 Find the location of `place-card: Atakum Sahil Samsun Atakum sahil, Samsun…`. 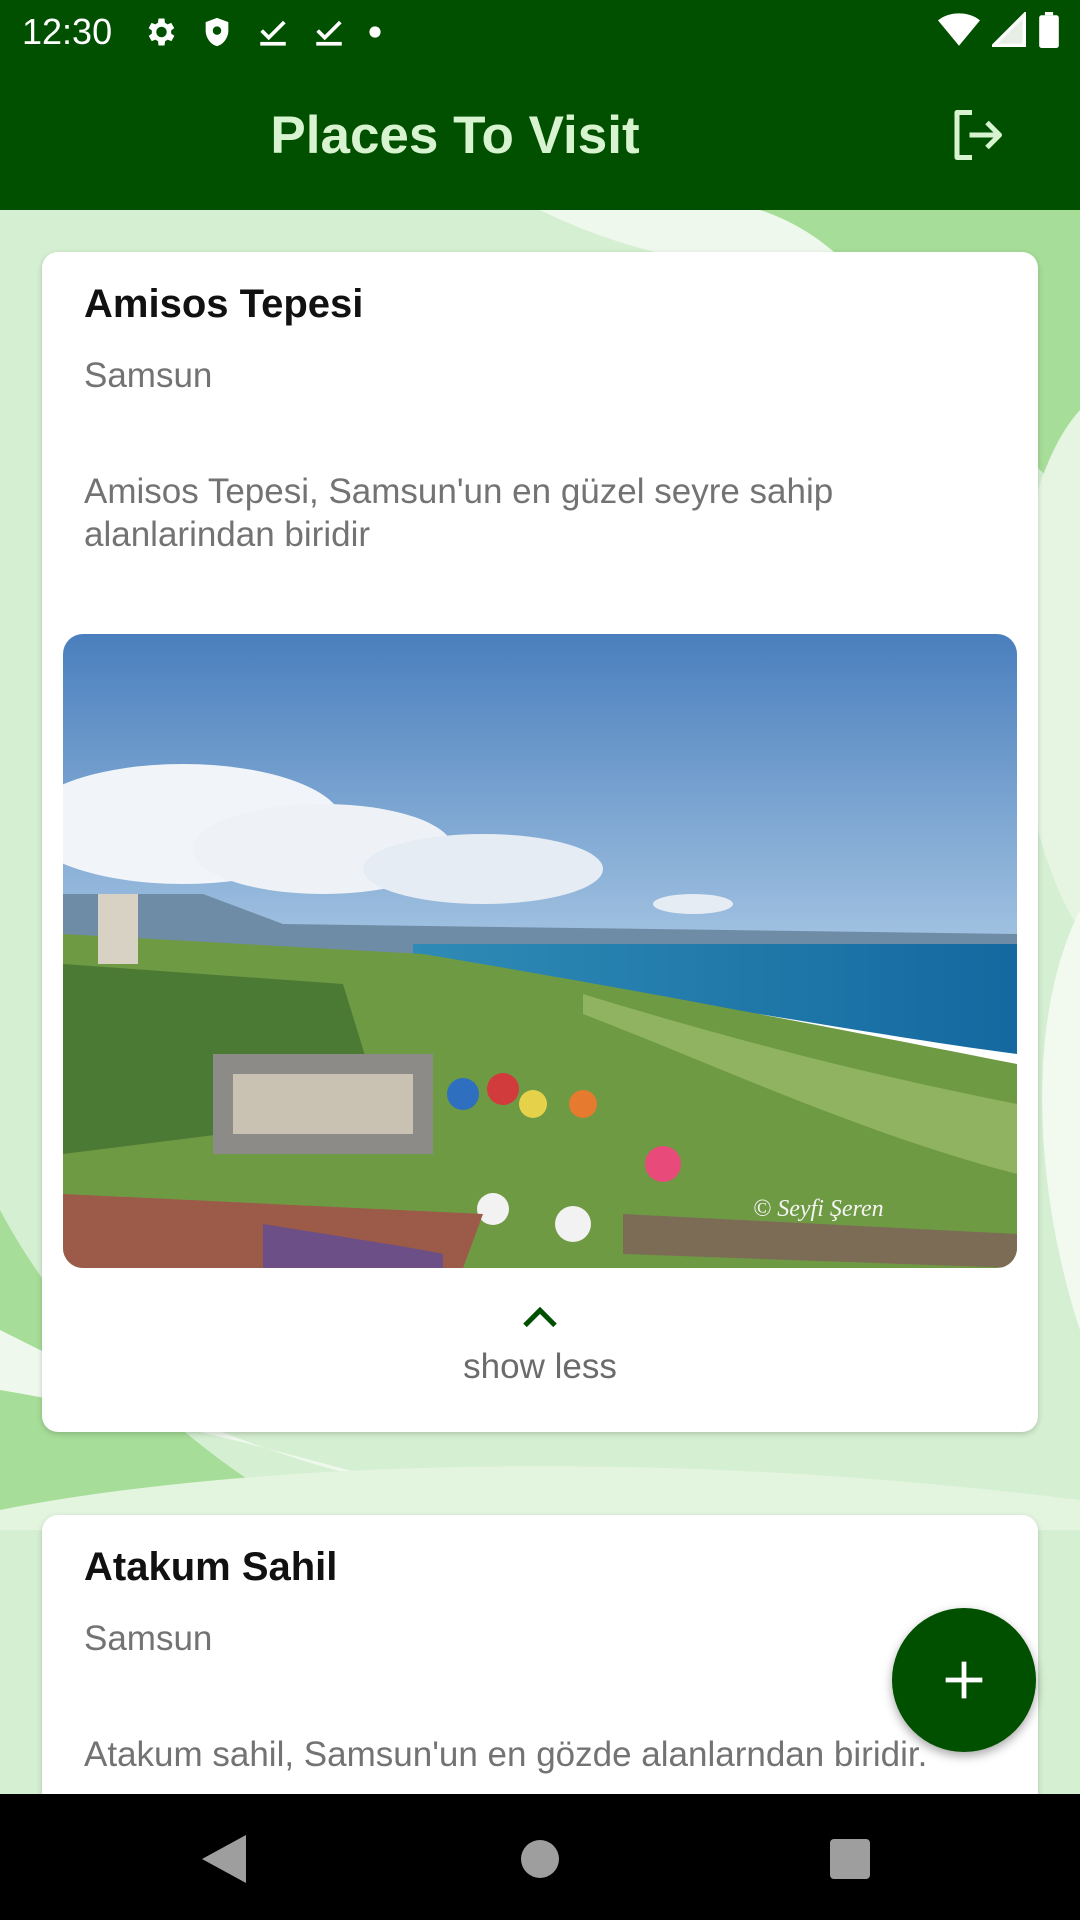

place-card: Atakum Sahil Samsun Atakum sahil, Samsun… is located at coordinates (540, 1654).